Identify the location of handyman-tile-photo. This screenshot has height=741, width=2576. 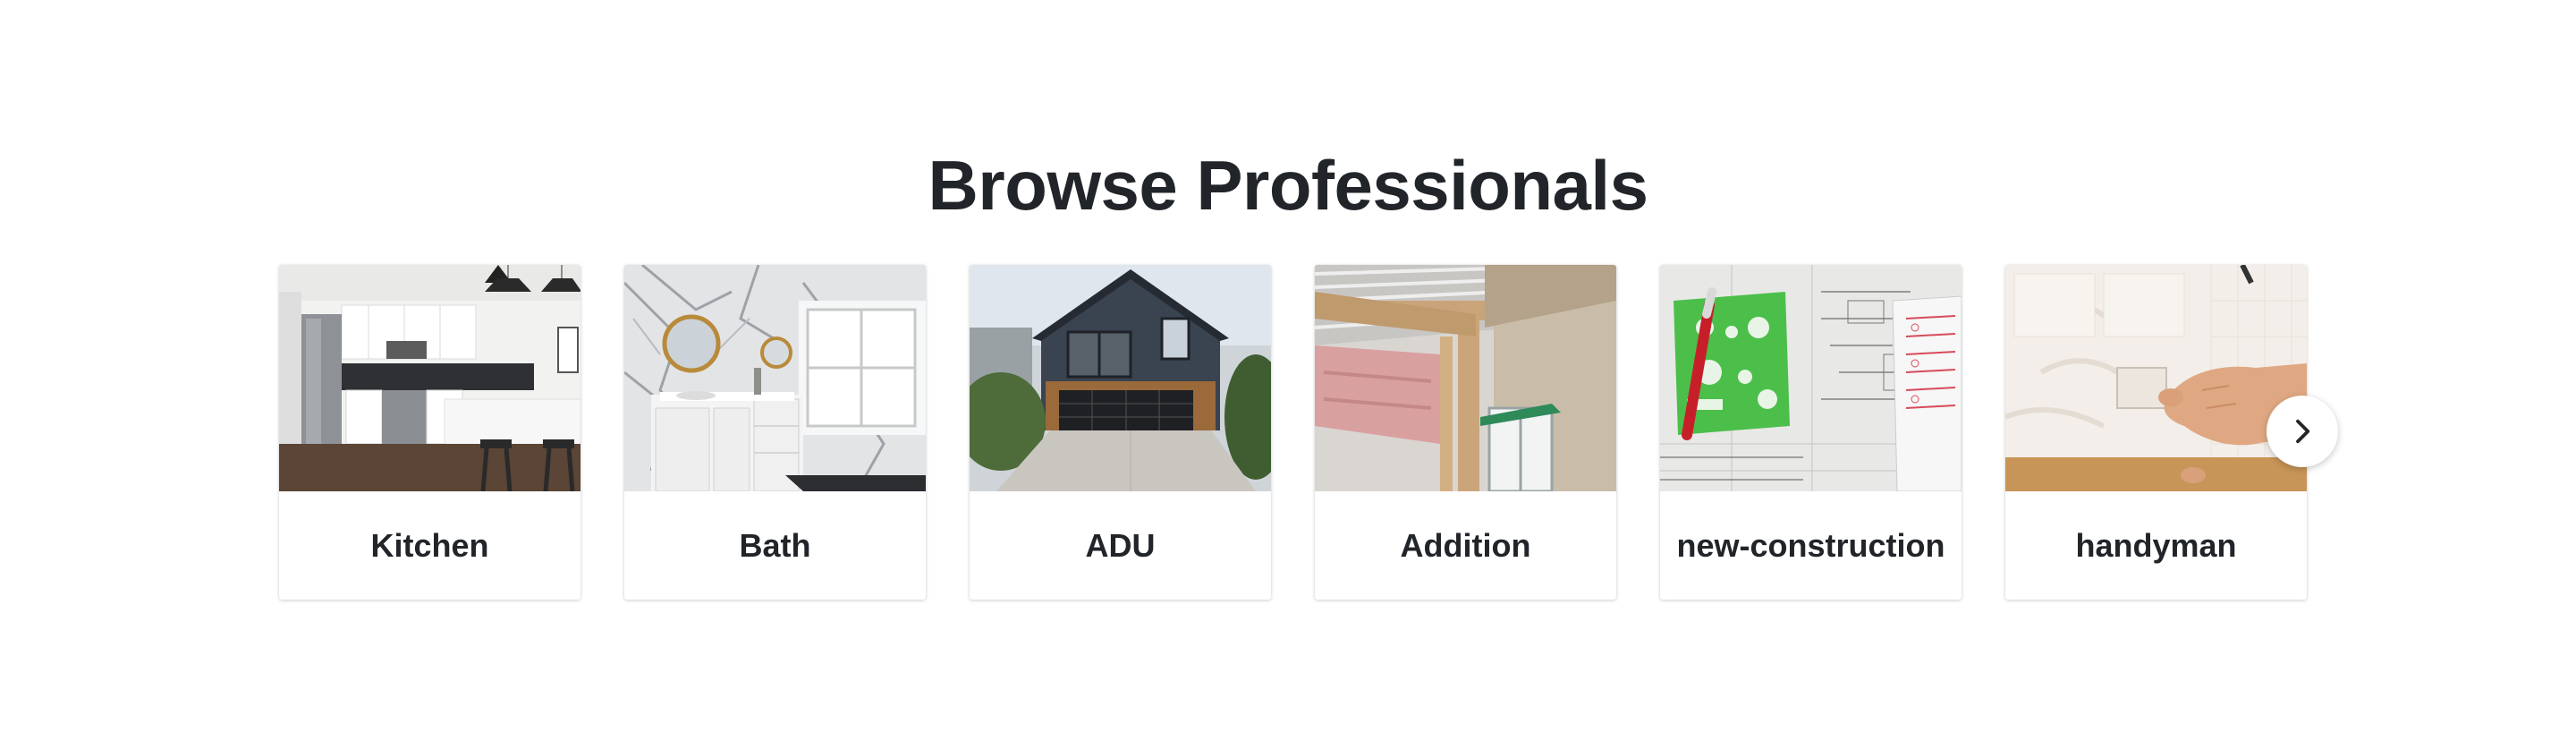
(2156, 378).